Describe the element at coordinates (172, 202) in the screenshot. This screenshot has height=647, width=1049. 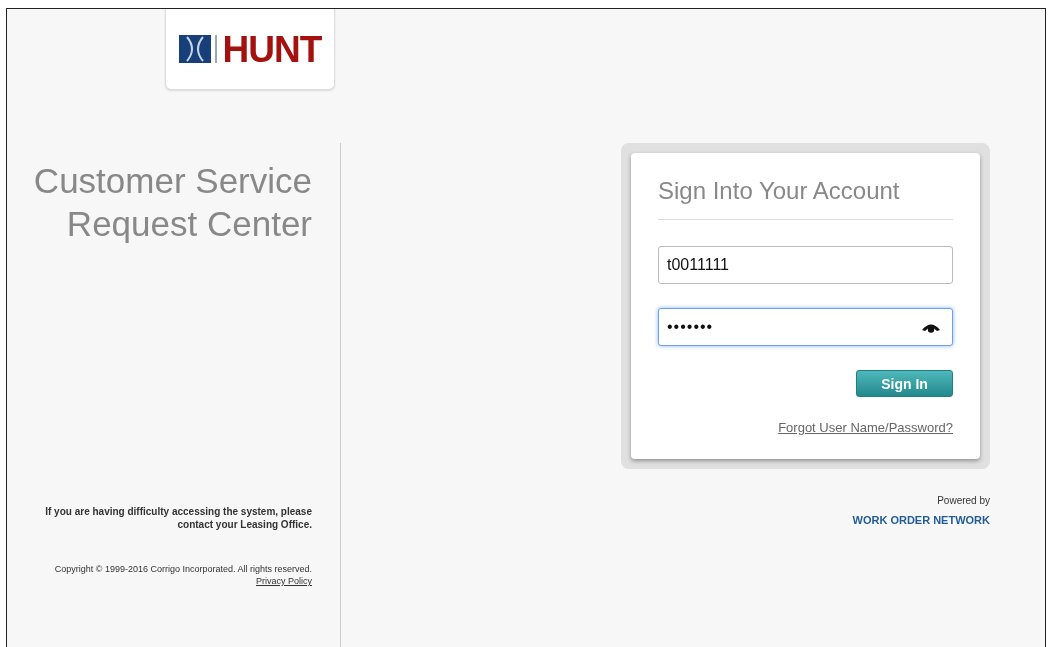
I see `page-heading: Customer Service Request Center` at that location.